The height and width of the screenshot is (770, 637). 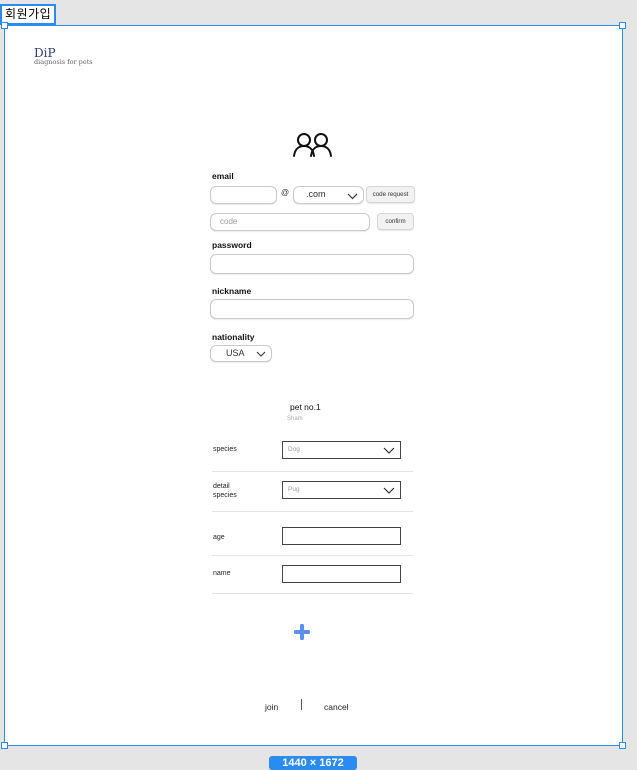 What do you see at coordinates (341, 536) in the screenshot?
I see `age-input` at bounding box center [341, 536].